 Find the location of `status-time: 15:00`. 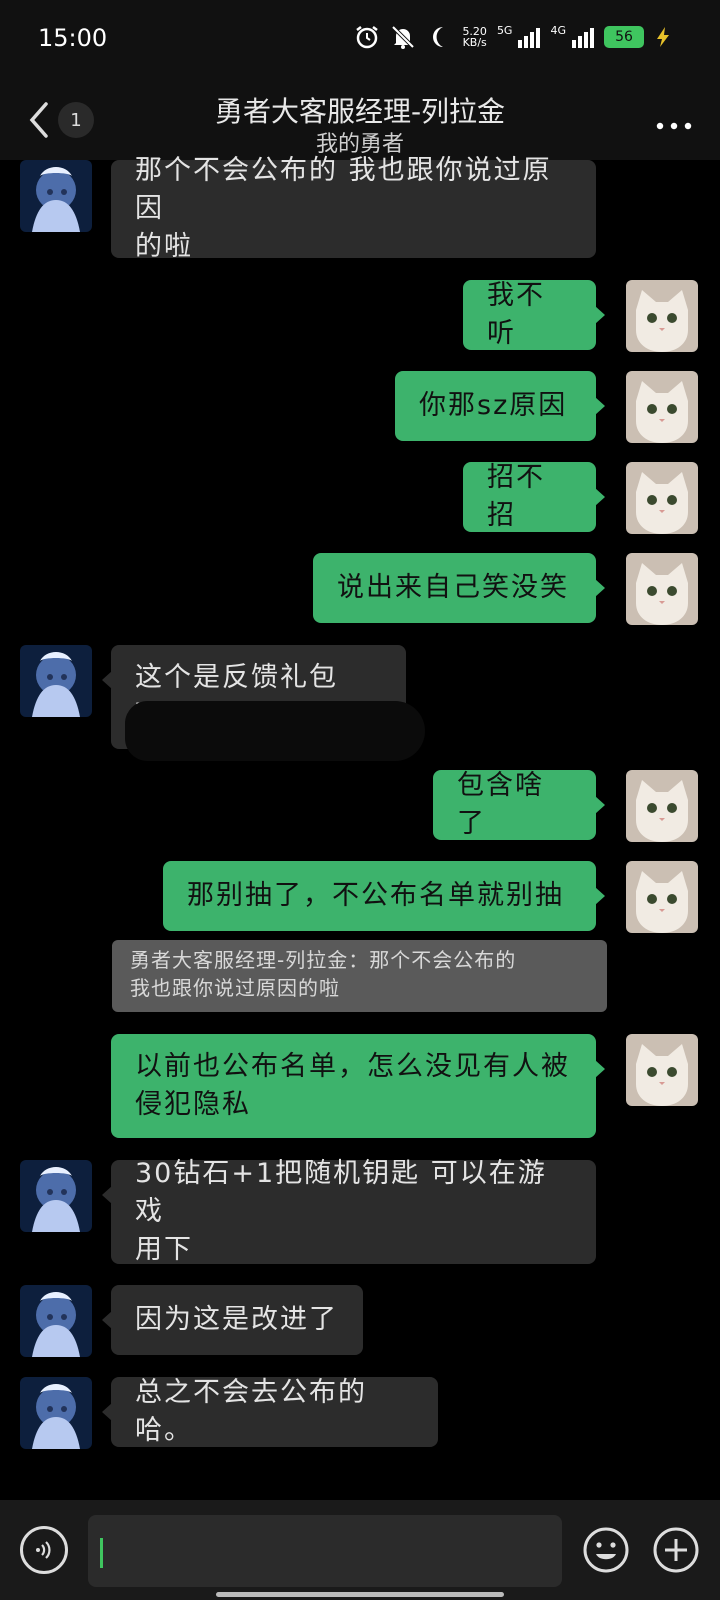

status-time: 15:00 is located at coordinates (73, 38).